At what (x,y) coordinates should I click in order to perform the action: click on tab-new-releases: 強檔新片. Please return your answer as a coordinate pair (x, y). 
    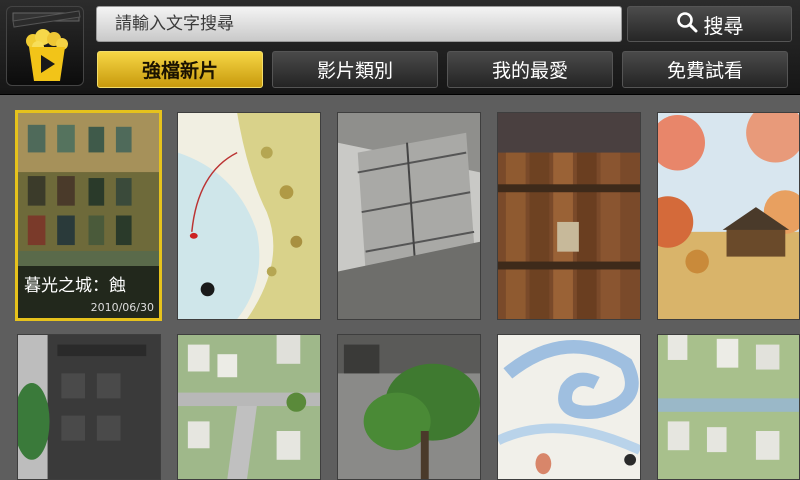
    Looking at the image, I should click on (180, 69).